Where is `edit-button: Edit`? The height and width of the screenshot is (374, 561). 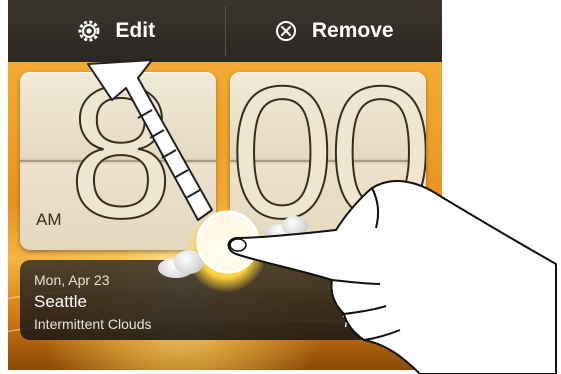 edit-button: Edit is located at coordinates (116, 31).